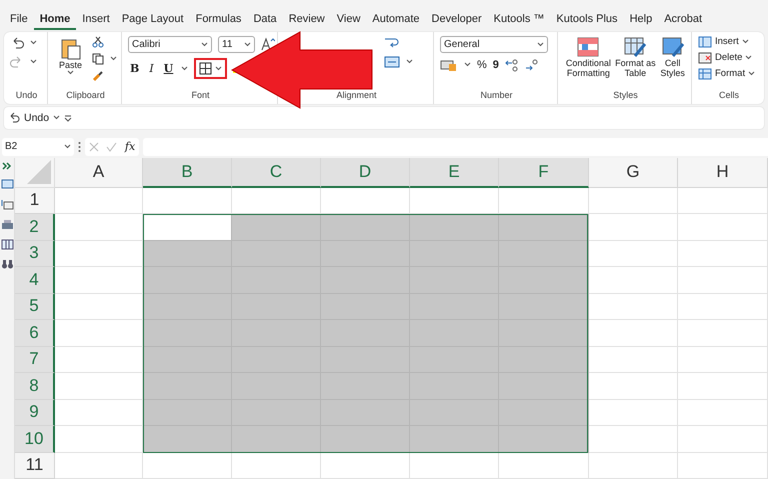  I want to click on ribbon-tab: Acrobat, so click(683, 20).